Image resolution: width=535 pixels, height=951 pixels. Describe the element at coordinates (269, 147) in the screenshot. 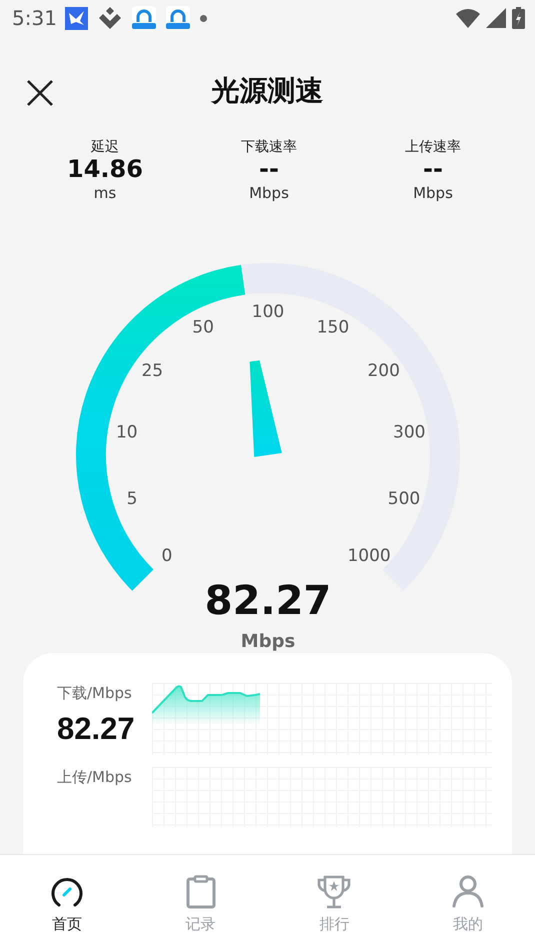

I see `stat-label: 下载速率` at that location.